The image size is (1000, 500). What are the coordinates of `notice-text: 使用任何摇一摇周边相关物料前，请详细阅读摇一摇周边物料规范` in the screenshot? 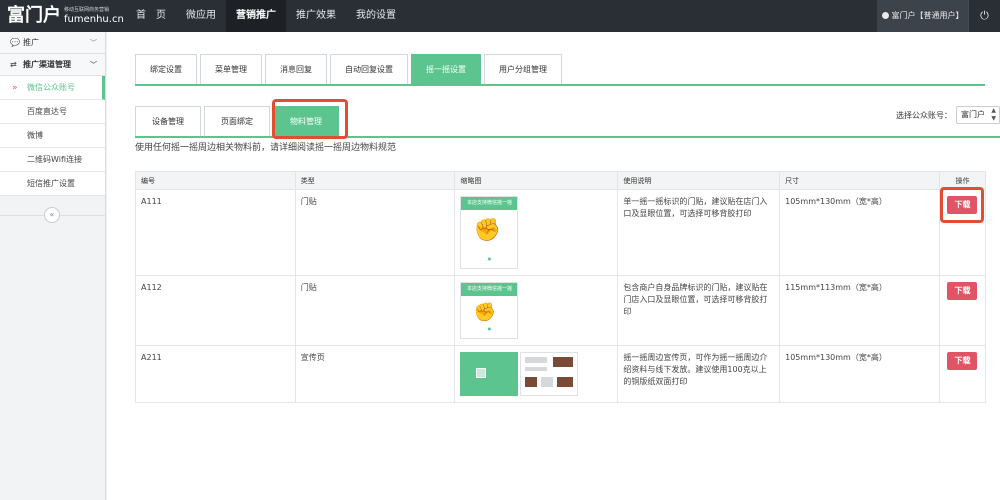 It's located at (266, 148).